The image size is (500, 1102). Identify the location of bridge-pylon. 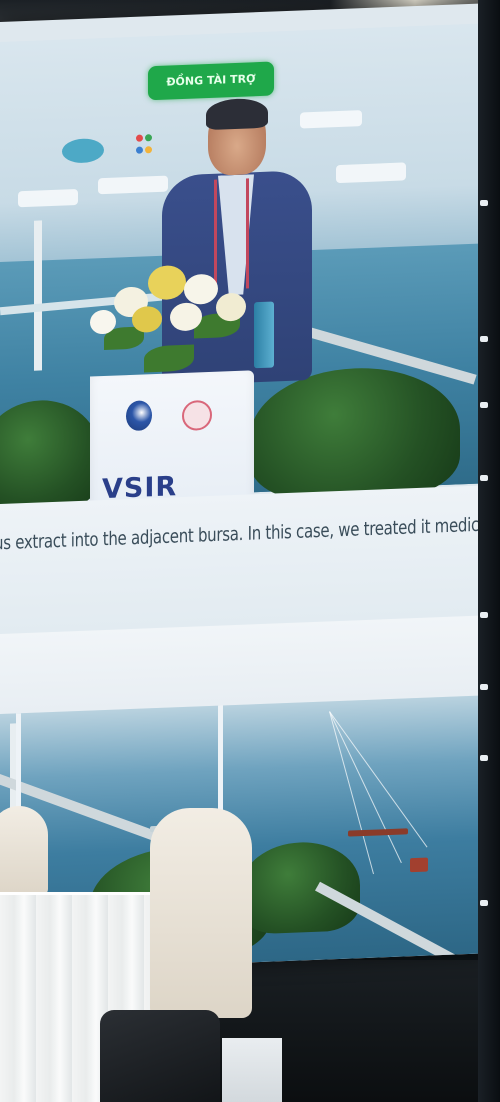
(38, 295).